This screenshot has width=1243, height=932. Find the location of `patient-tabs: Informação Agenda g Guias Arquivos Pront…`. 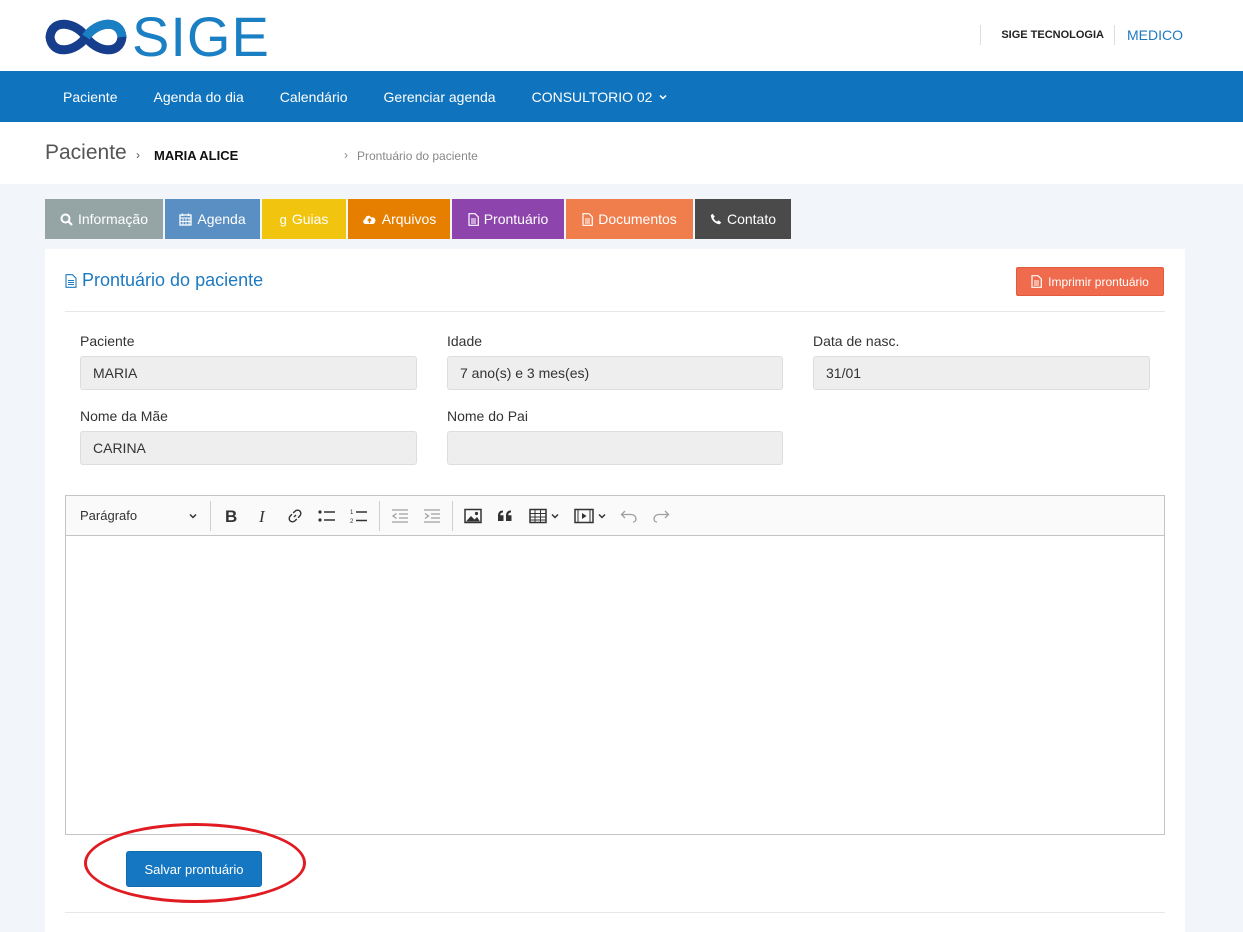

patient-tabs: Informação Agenda g Guias Arquivos Pront… is located at coordinates (419, 219).